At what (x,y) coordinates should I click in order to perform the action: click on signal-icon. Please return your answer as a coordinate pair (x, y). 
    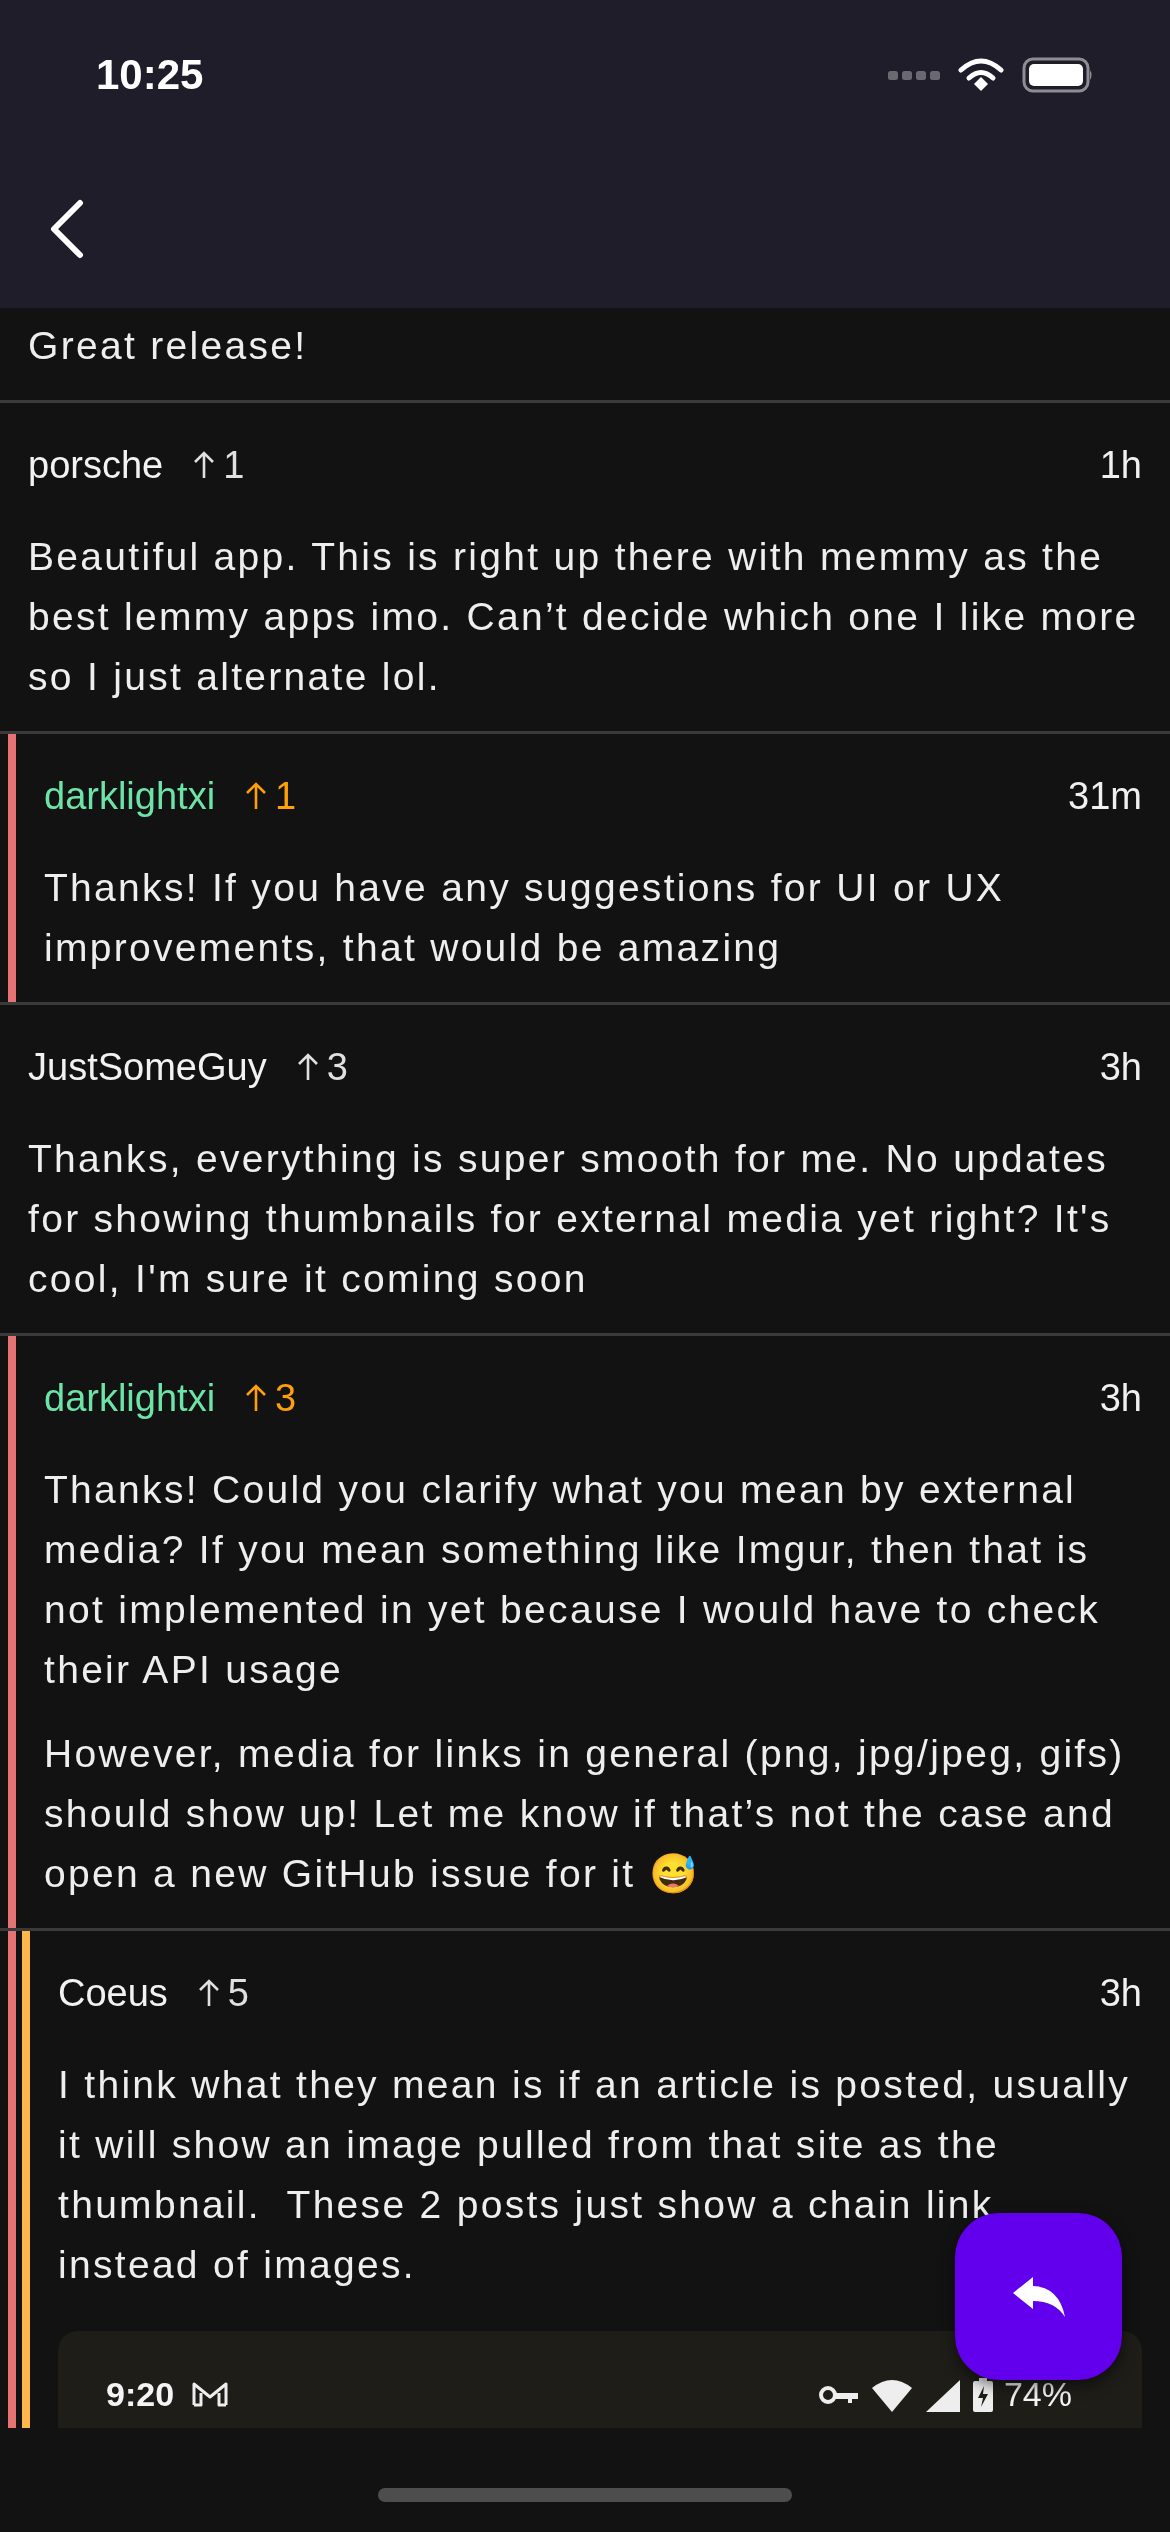
    Looking at the image, I should click on (914, 75).